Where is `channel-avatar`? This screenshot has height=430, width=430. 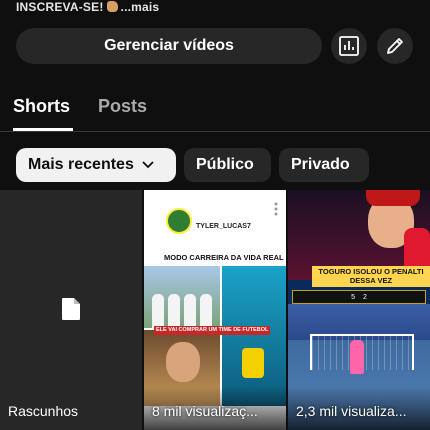 channel-avatar is located at coordinates (179, 221).